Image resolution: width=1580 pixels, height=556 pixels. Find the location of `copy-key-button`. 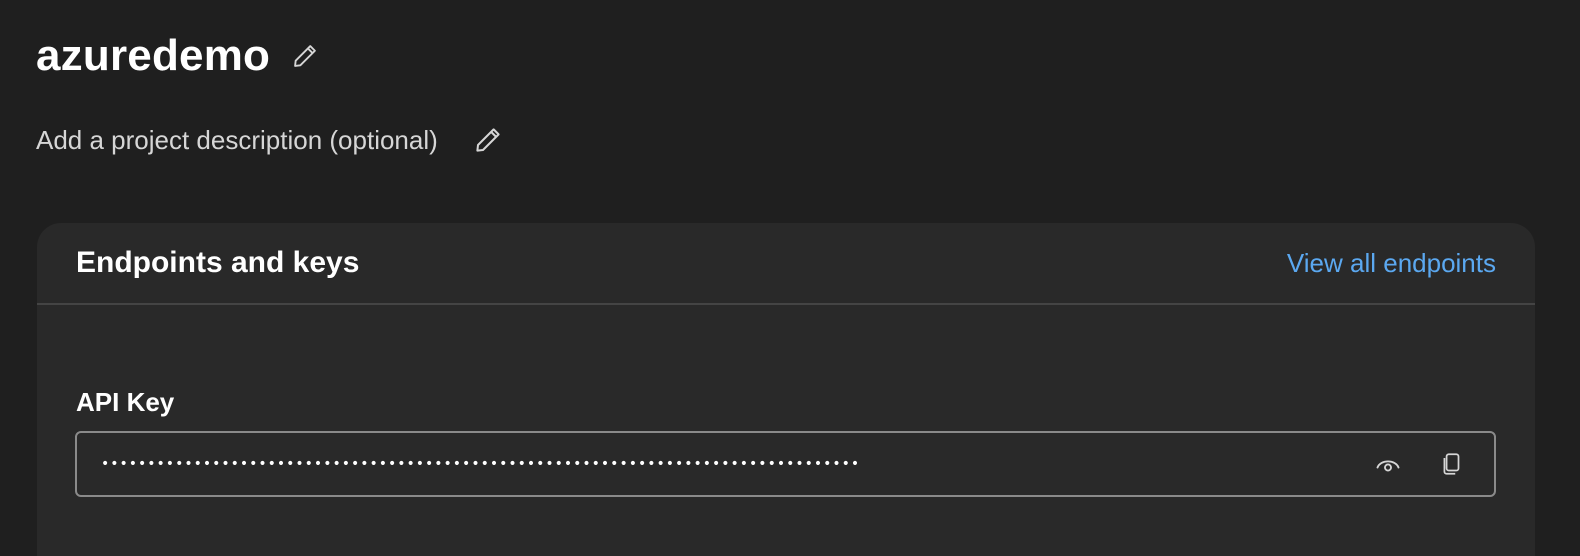

copy-key-button is located at coordinates (1452, 464).